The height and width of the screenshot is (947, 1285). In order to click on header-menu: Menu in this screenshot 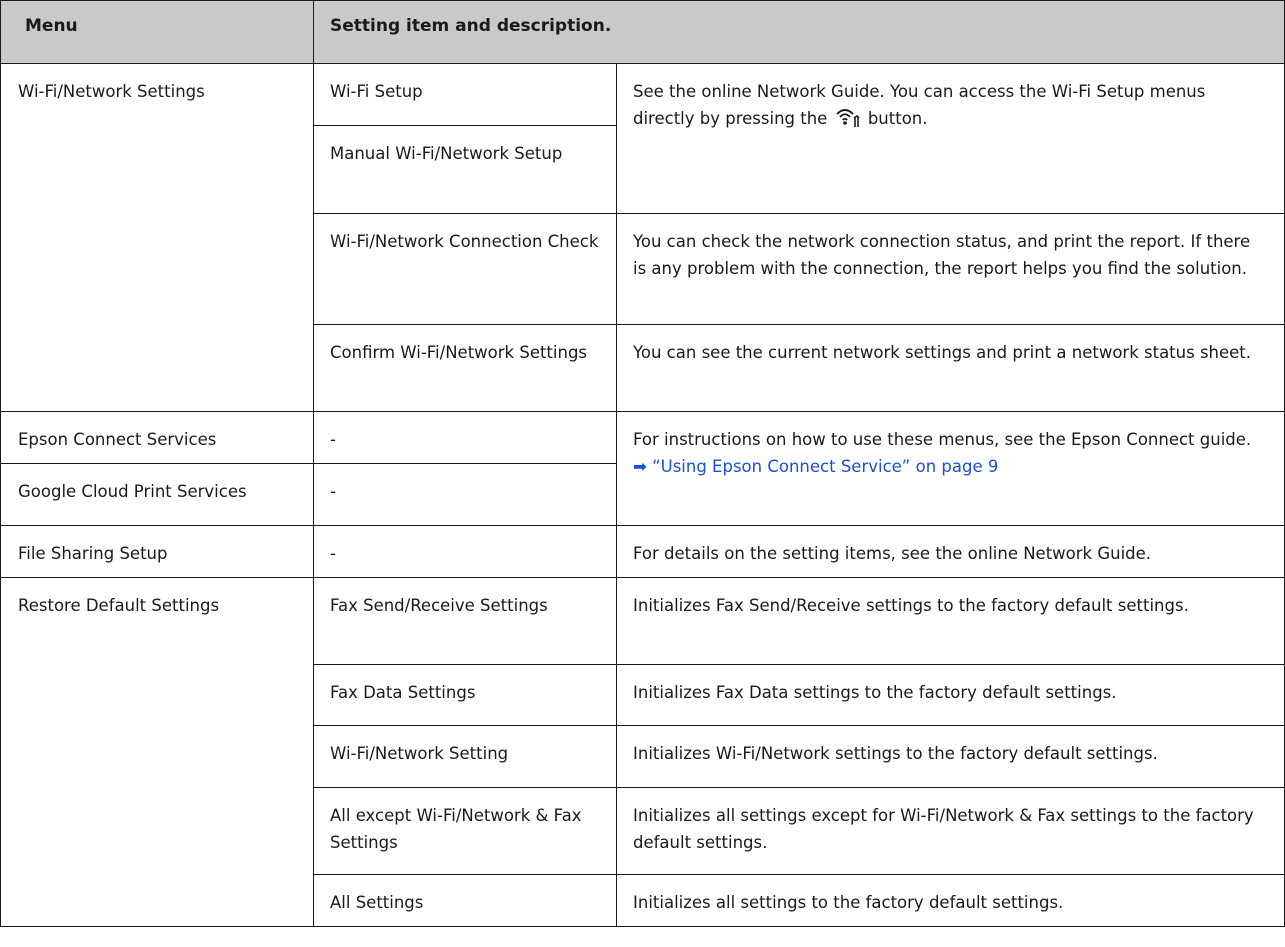, I will do `click(157, 32)`.